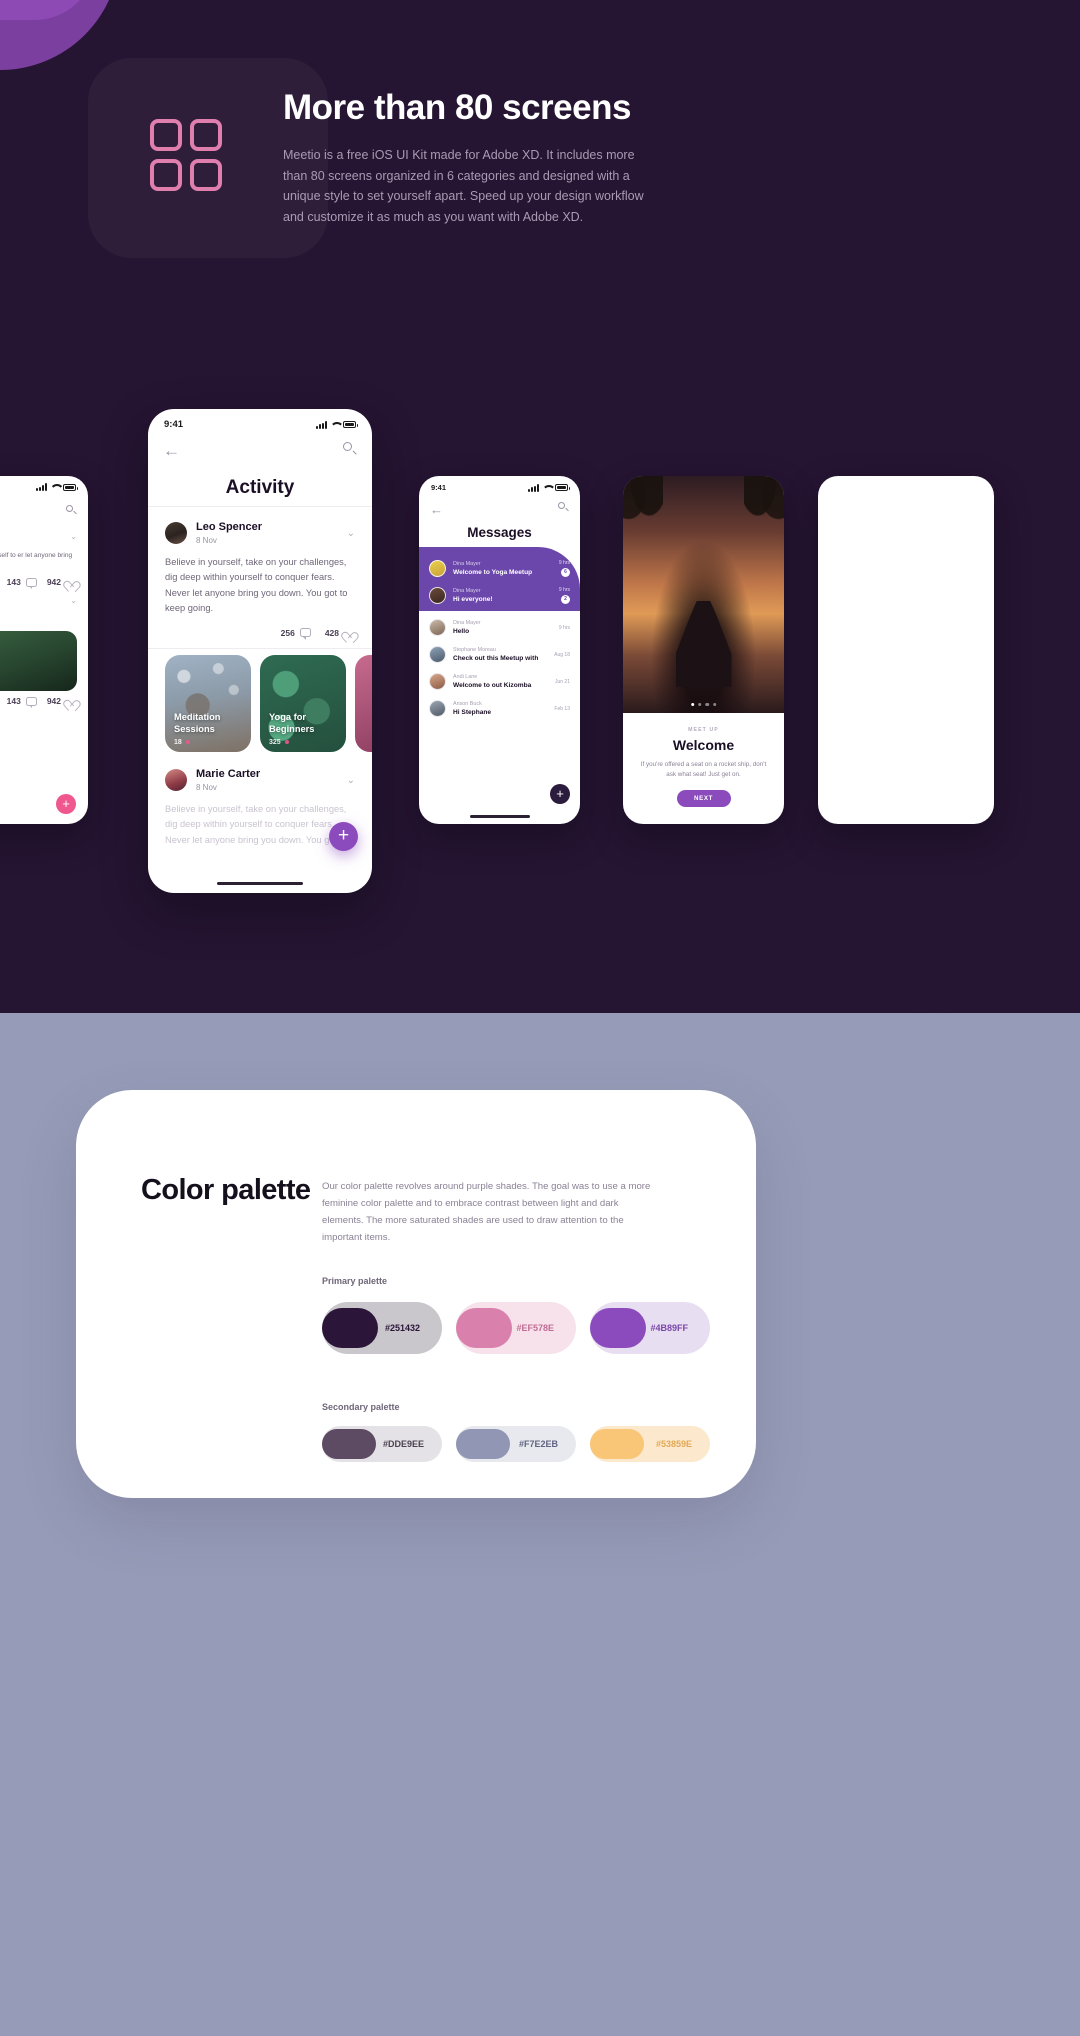 The image size is (1080, 2036). Describe the element at coordinates (44, 580) in the screenshot. I see `list-item-stats: 143 942` at that location.